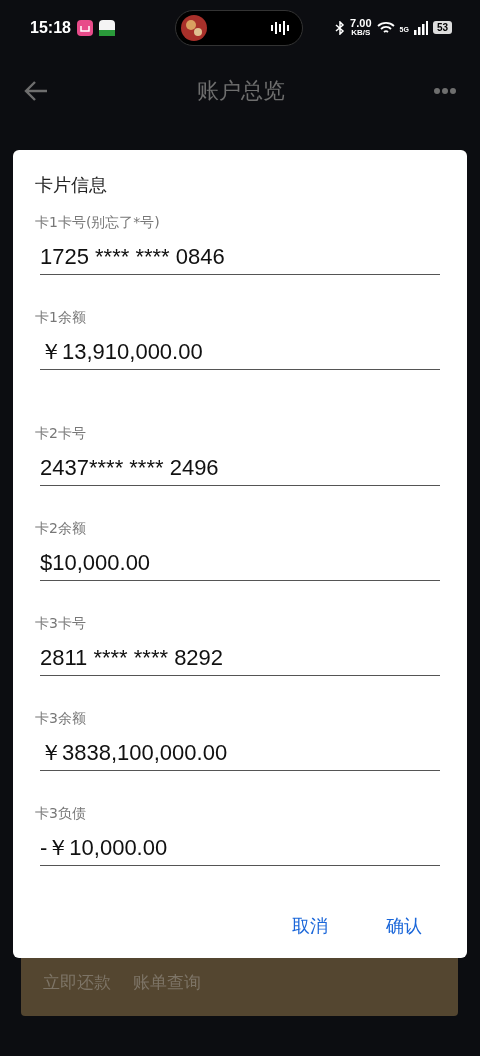 This screenshot has width=480, height=1056. Describe the element at coordinates (240, 565) in the screenshot. I see `input-field: $10,000.00` at that location.